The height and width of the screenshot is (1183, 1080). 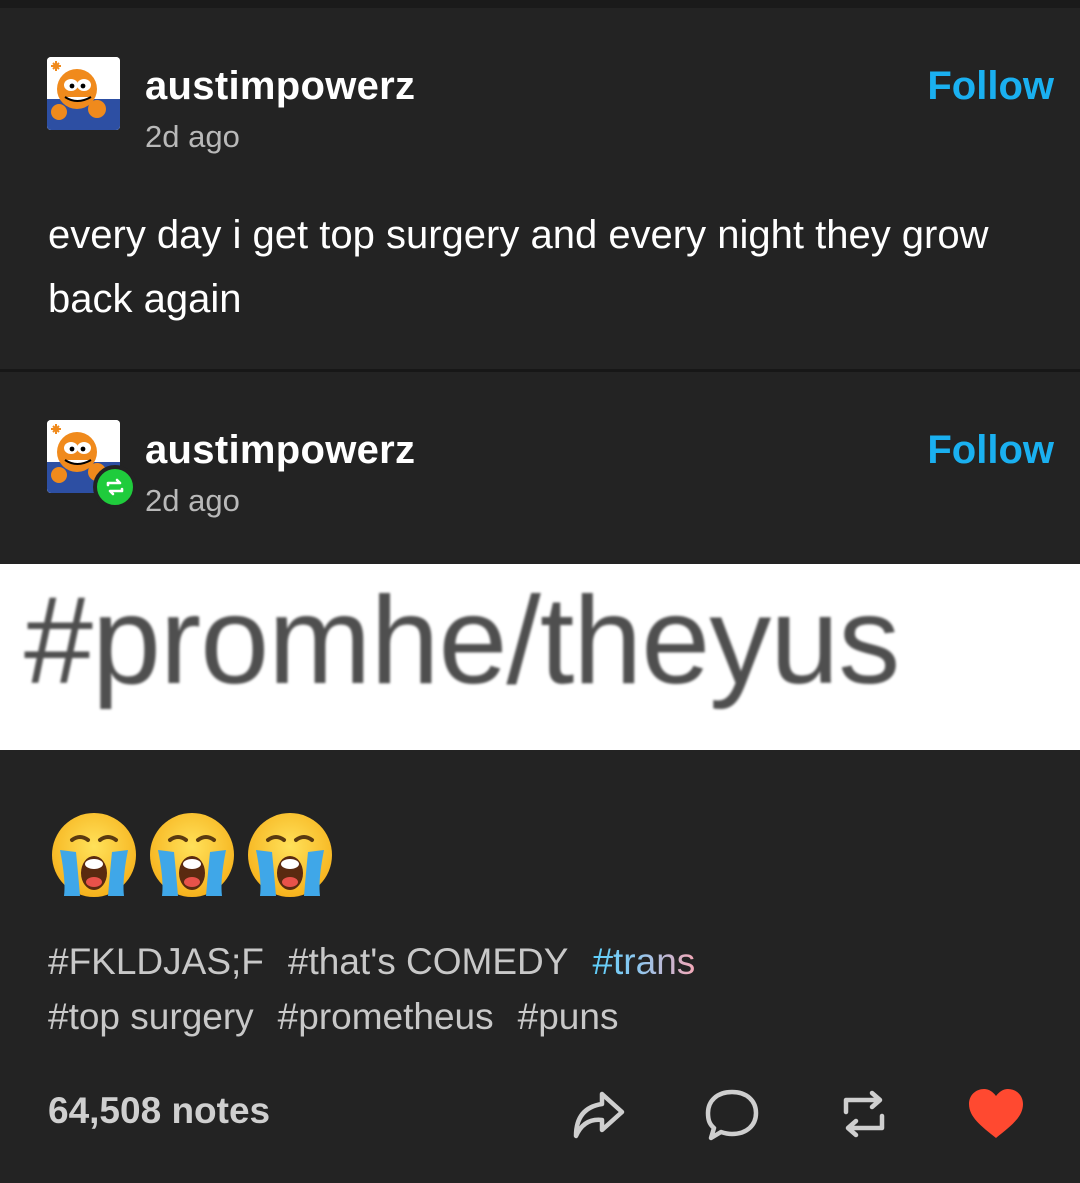 What do you see at coordinates (428, 961) in the screenshot?
I see `tag: #that's COMEDY` at bounding box center [428, 961].